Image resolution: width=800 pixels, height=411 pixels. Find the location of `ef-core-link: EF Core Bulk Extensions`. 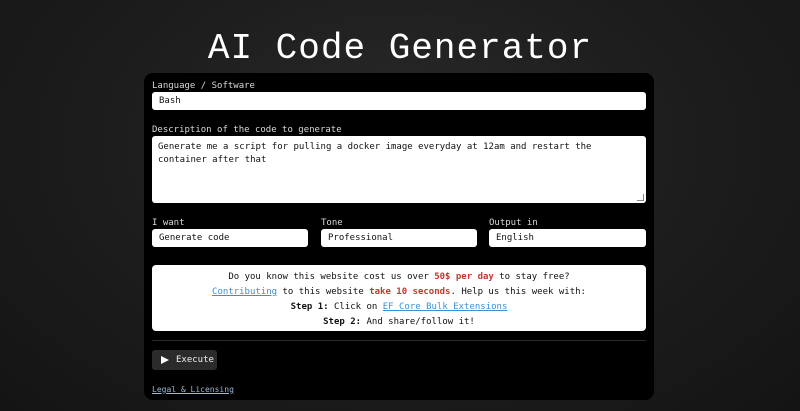

ef-core-link: EF Core Bulk Extensions is located at coordinates (445, 307).